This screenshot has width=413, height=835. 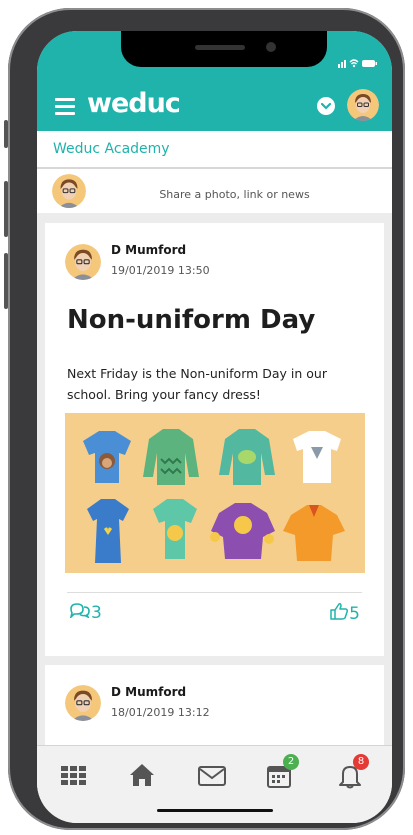 What do you see at coordinates (282, 772) in the screenshot?
I see `calendar-tab: 2` at bounding box center [282, 772].